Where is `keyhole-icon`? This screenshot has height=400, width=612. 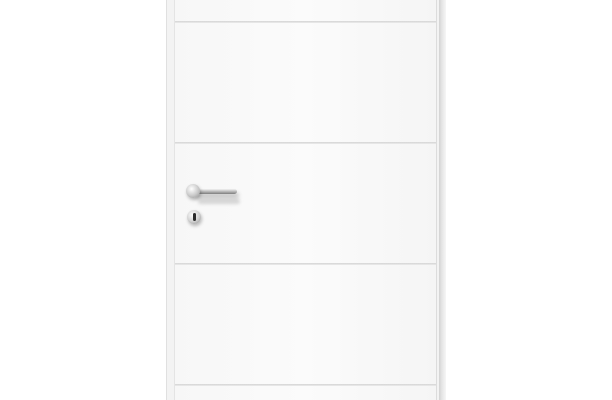 keyhole-icon is located at coordinates (194, 217).